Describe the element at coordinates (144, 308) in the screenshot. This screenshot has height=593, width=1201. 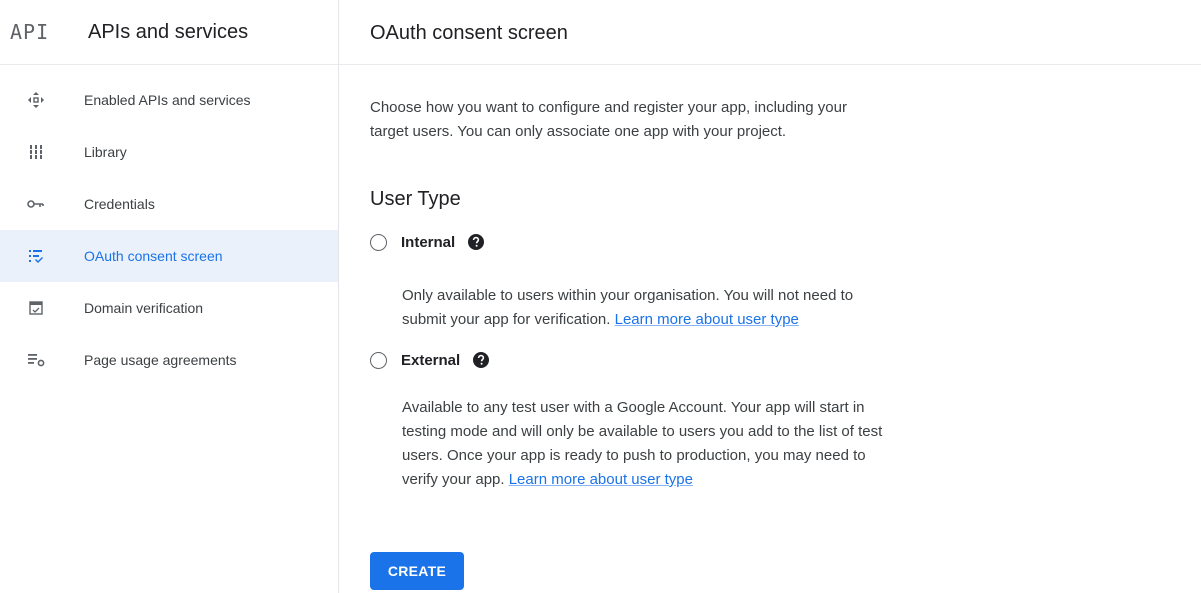
I see `sidebar-item-label: Domain verification` at that location.